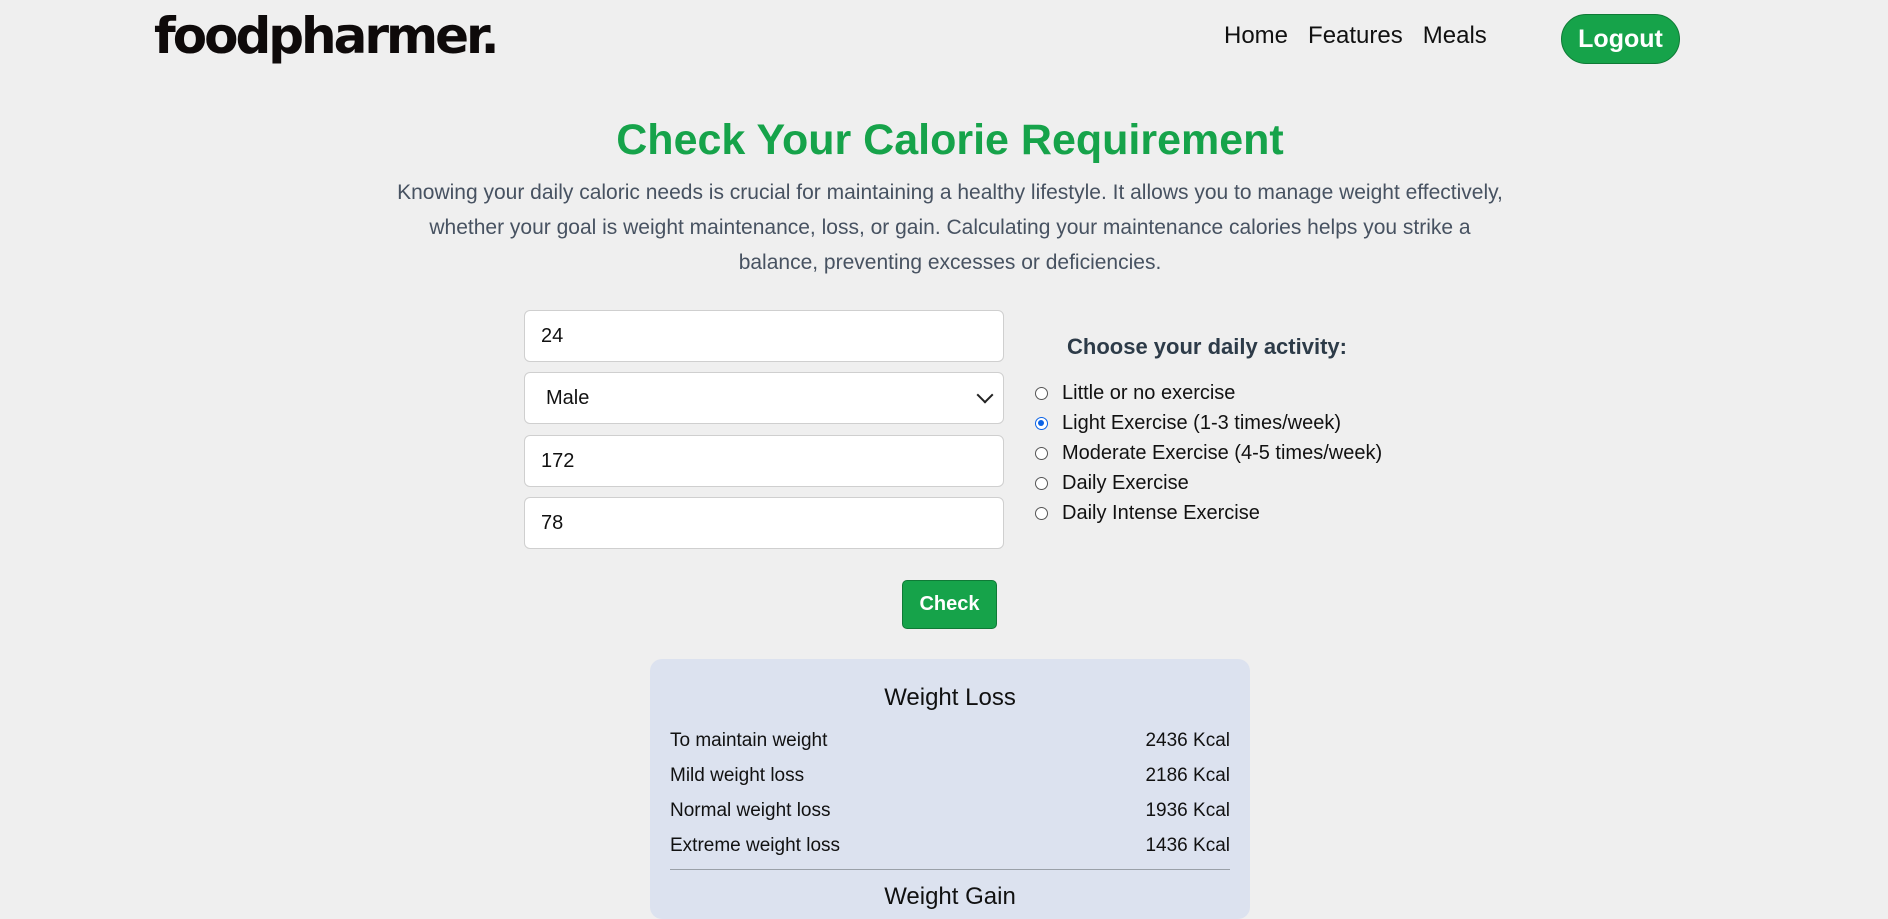 The image size is (1888, 919). Describe the element at coordinates (1149, 392) in the screenshot. I see `activity-option-label: Little or no exercise` at that location.